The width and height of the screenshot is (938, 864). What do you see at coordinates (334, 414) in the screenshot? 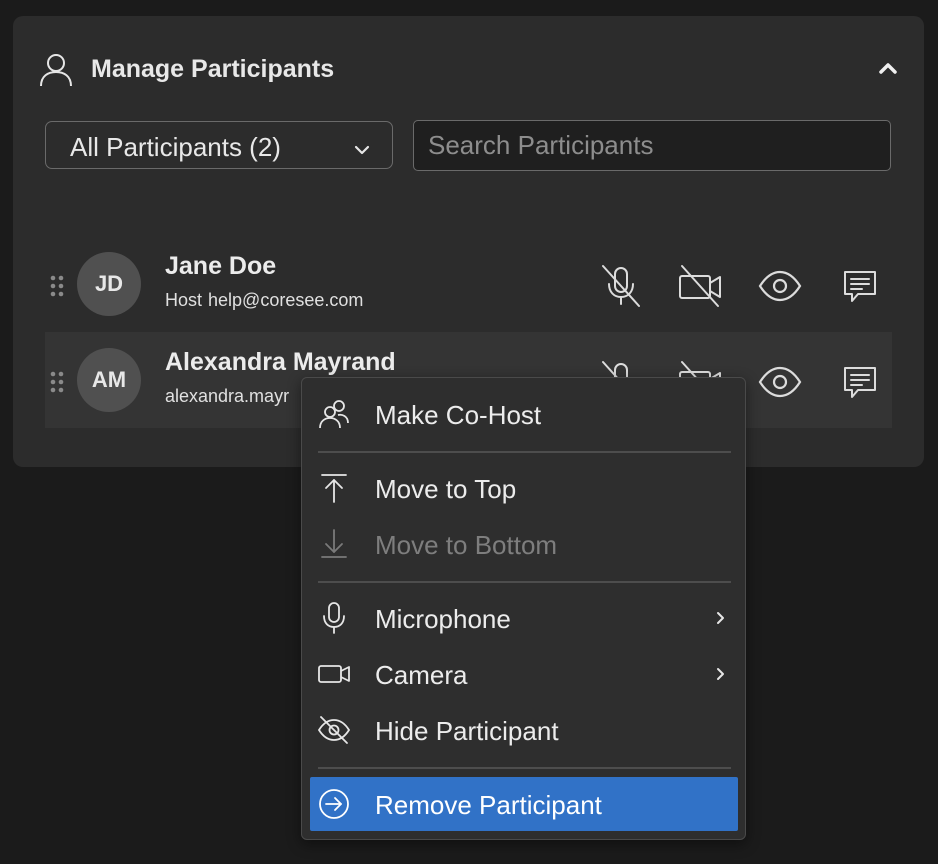
I see `co-host-icon` at bounding box center [334, 414].